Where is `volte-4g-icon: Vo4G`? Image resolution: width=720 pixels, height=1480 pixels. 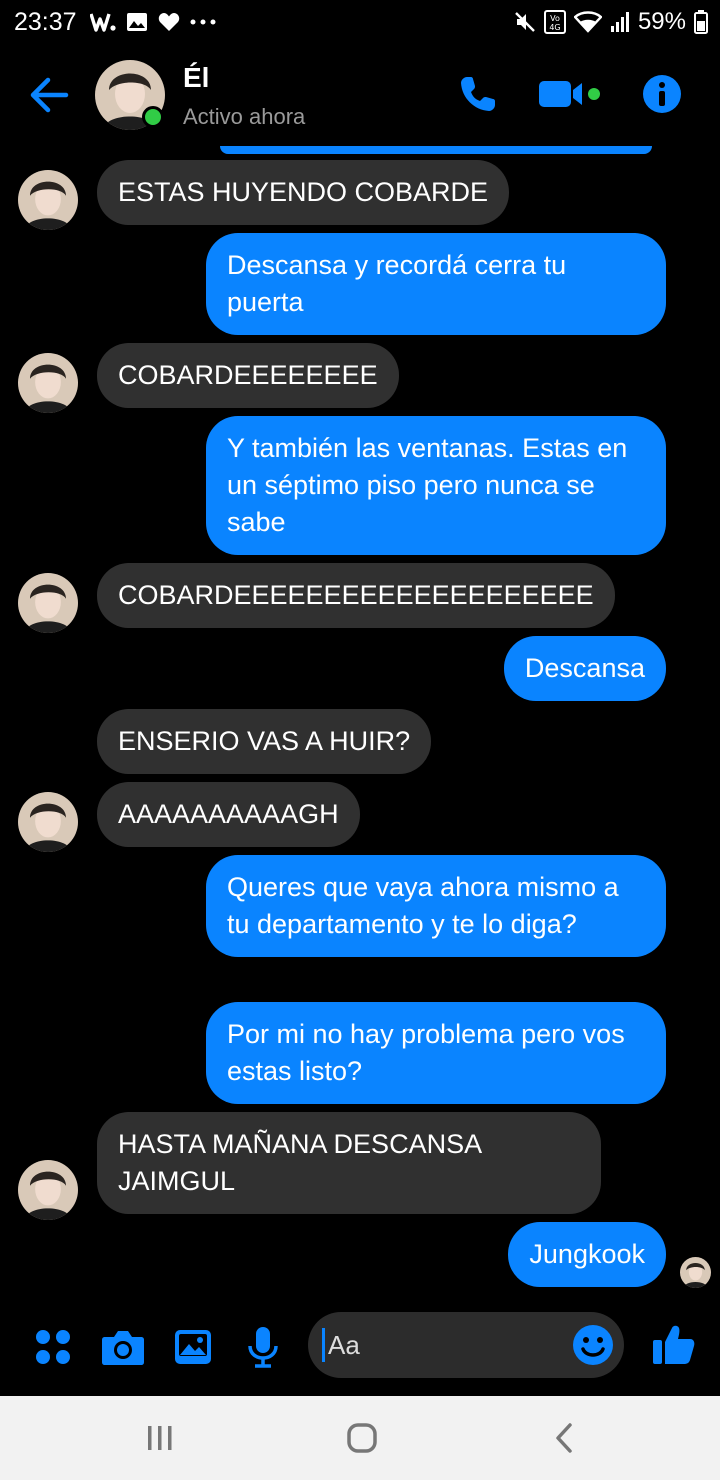
volte-4g-icon: Vo4G is located at coordinates (554, 22).